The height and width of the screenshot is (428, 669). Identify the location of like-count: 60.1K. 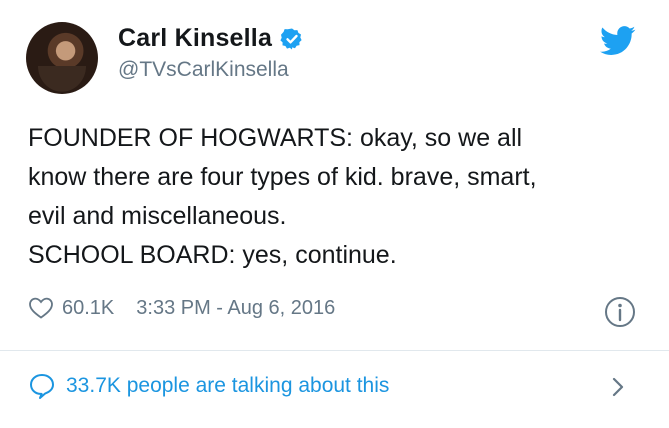
(88, 308).